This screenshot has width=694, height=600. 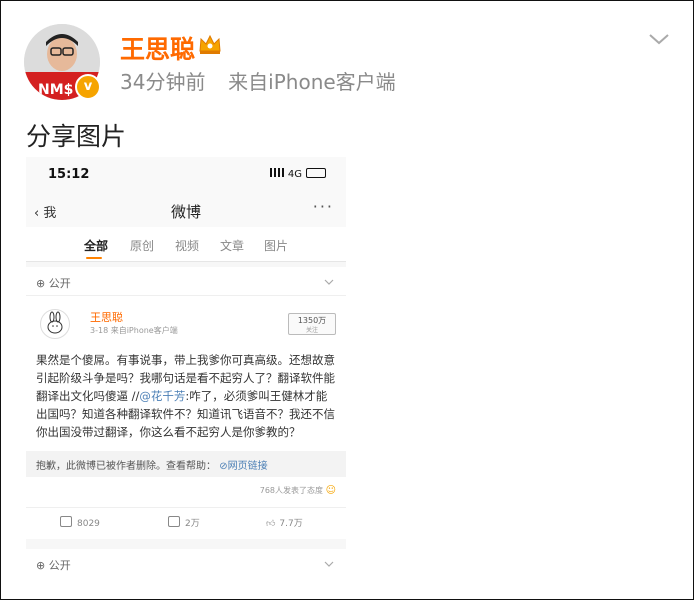 I want to click on tab-video: 视频, so click(x=187, y=245).